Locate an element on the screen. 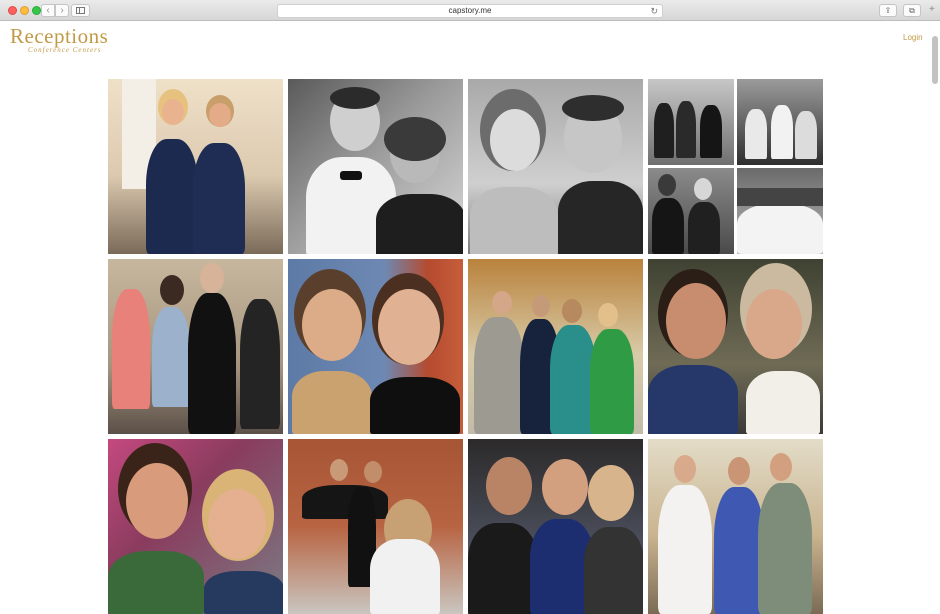  browser-toolbar: ‹ › capstory.me ↻ ⇪ ⧉ + is located at coordinates (470, 10).